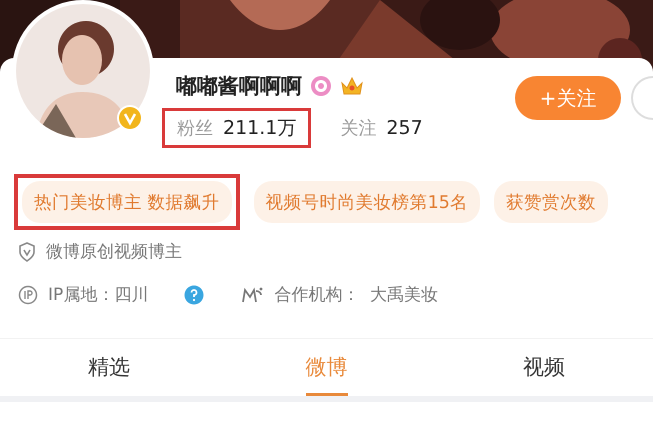  I want to click on stat-value: 257, so click(404, 128).